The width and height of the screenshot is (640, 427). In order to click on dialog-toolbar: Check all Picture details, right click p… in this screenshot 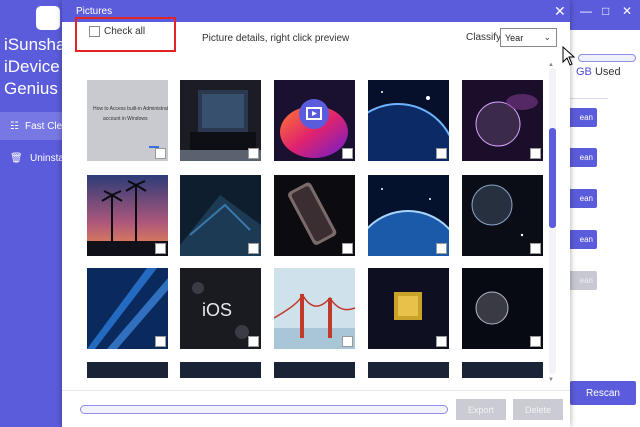, I will do `click(316, 36)`.